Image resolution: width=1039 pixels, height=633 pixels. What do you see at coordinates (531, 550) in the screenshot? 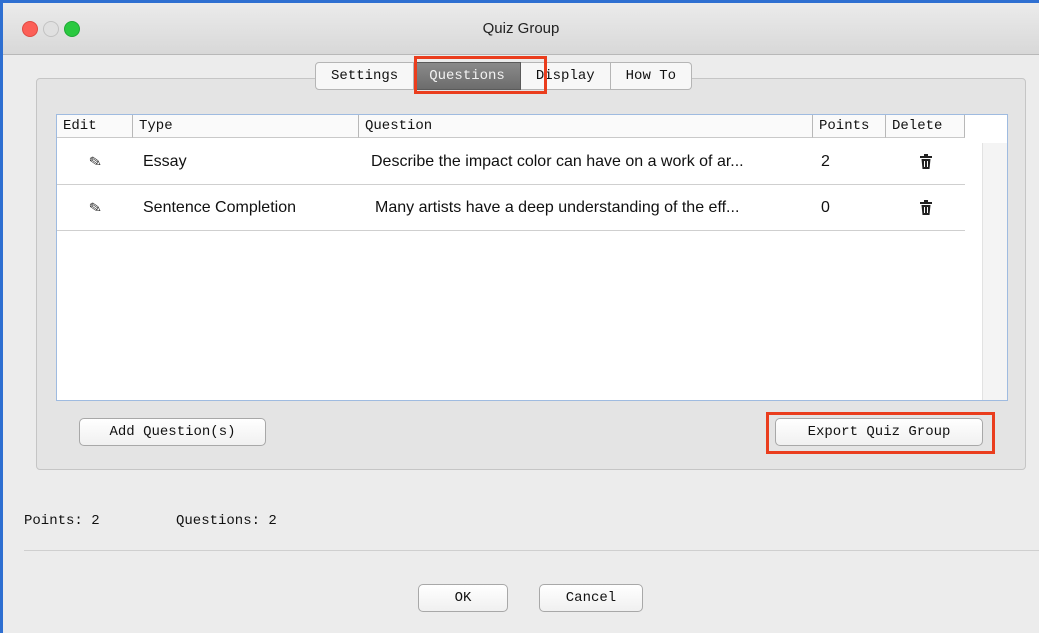
I see `footer-divider` at bounding box center [531, 550].